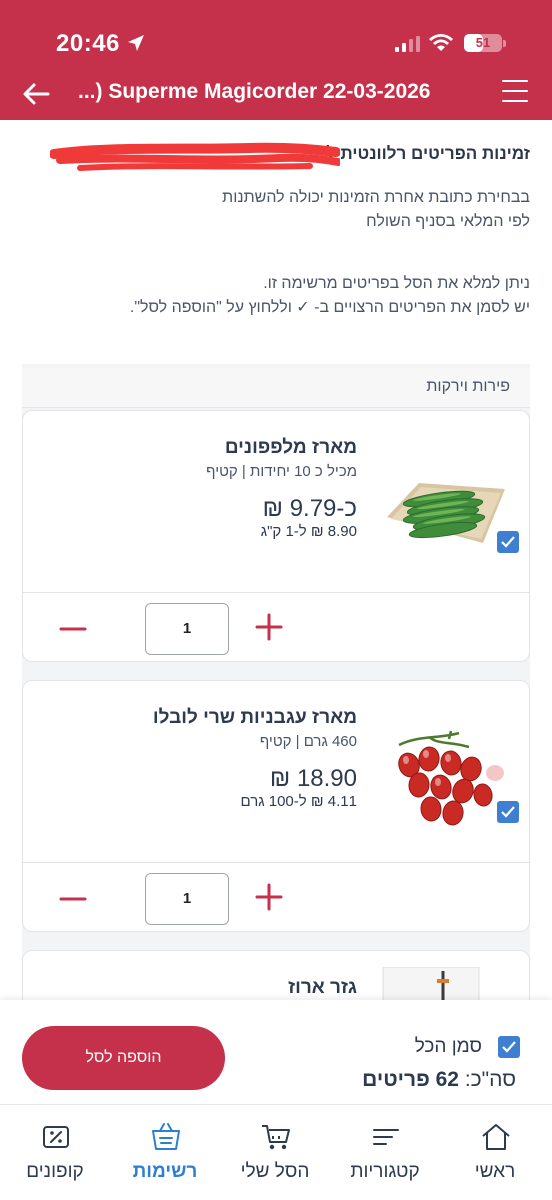 The height and width of the screenshot is (1200, 552). What do you see at coordinates (385, 1171) in the screenshot?
I see `tab-categories-label: קטגוריות` at bounding box center [385, 1171].